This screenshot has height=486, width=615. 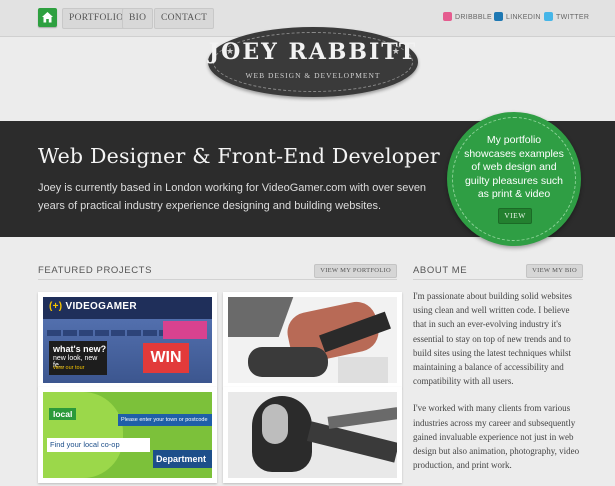 I want to click on hero-title: Web Designer & Front-End Developer, so click(x=239, y=156).